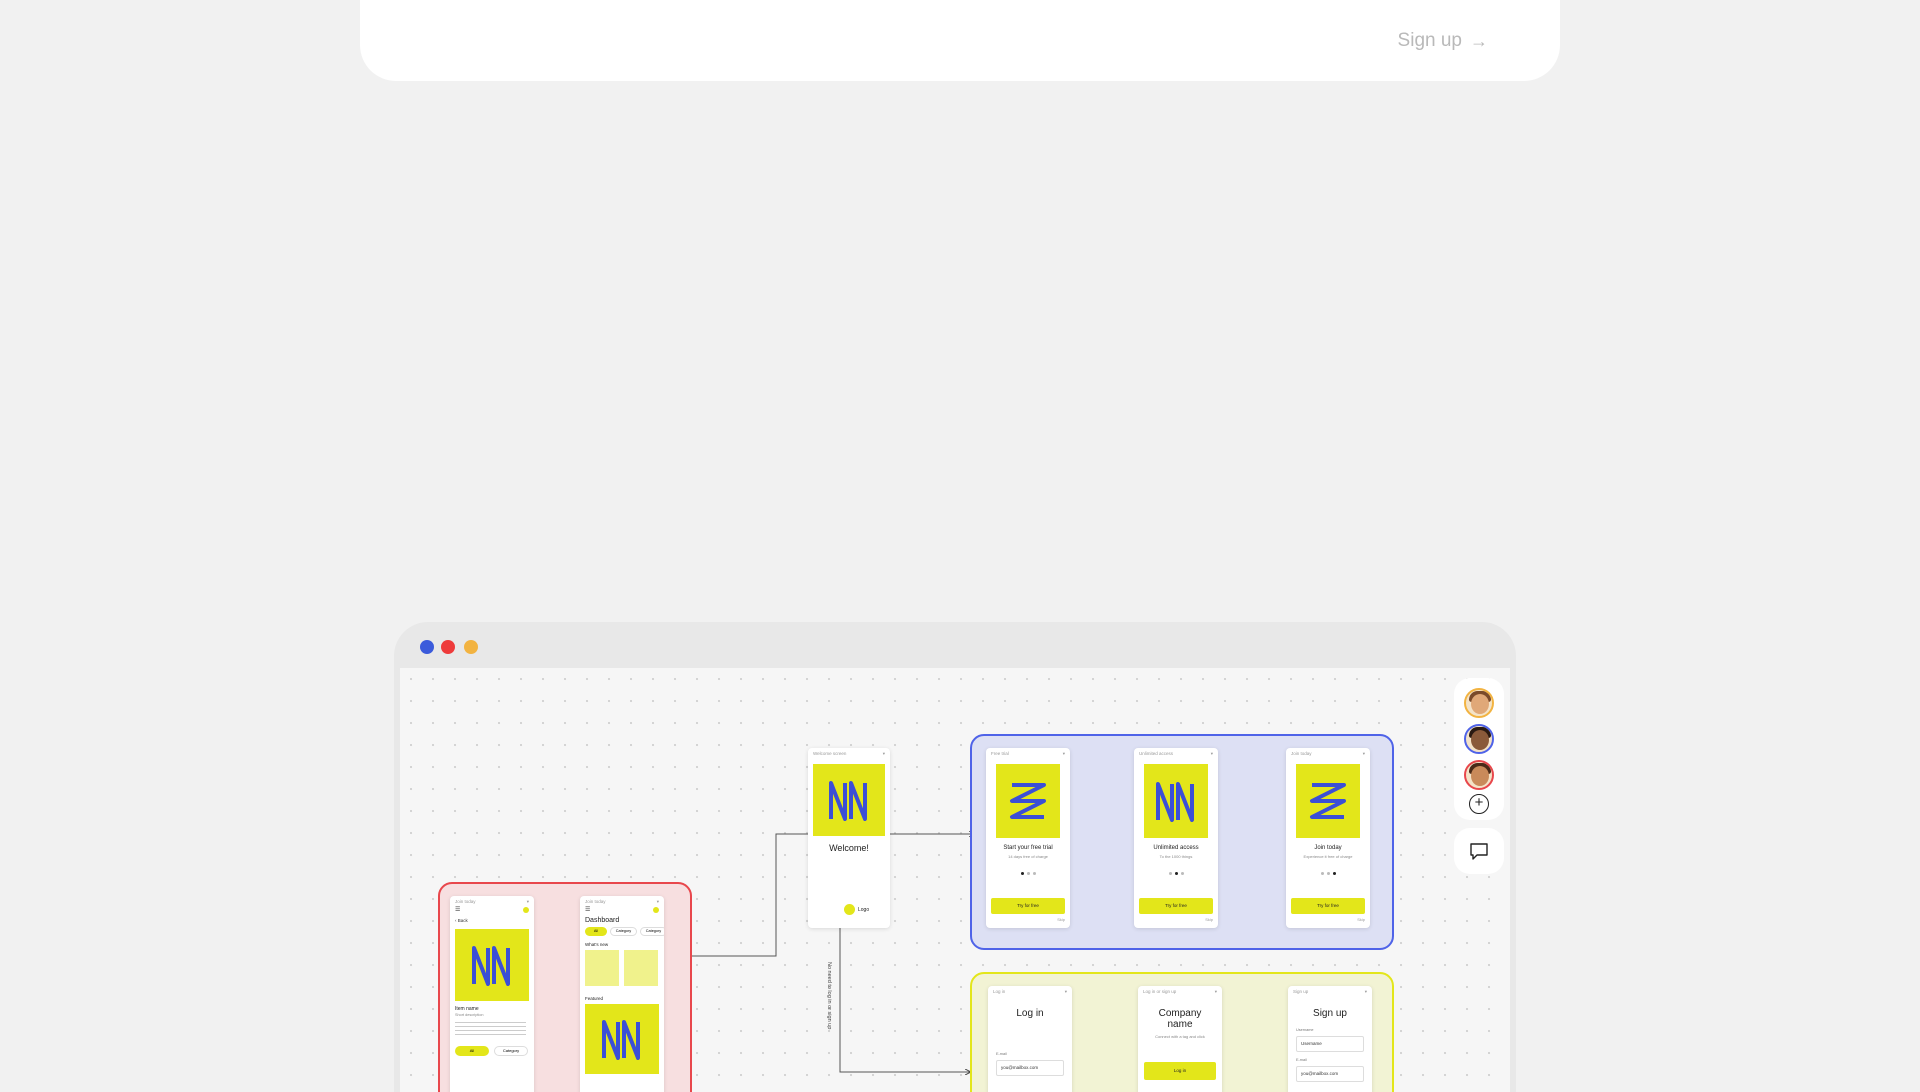 The width and height of the screenshot is (1920, 1092). What do you see at coordinates (1180, 1019) in the screenshot?
I see `screen-title: Company name` at bounding box center [1180, 1019].